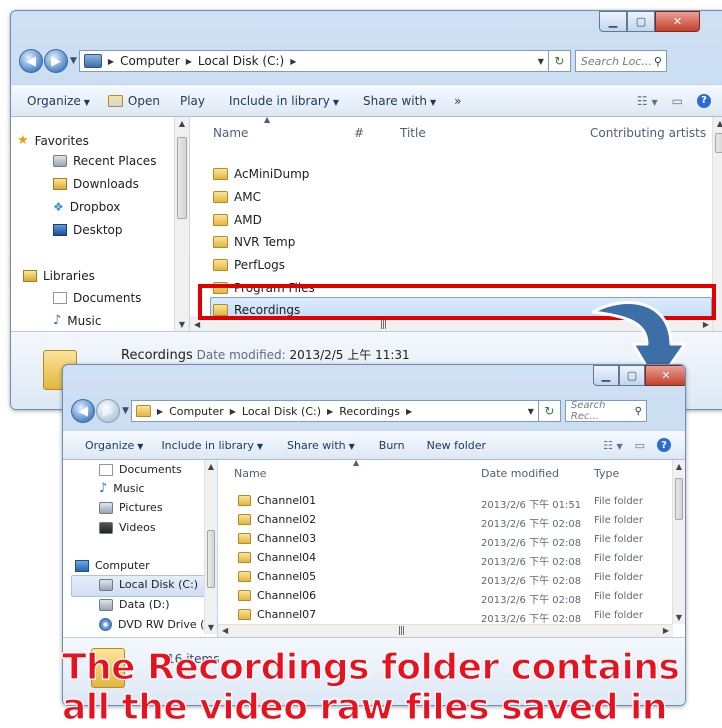 This screenshot has height=728, width=722. Describe the element at coordinates (277, 519) in the screenshot. I see `table-row: Channel02` at that location.